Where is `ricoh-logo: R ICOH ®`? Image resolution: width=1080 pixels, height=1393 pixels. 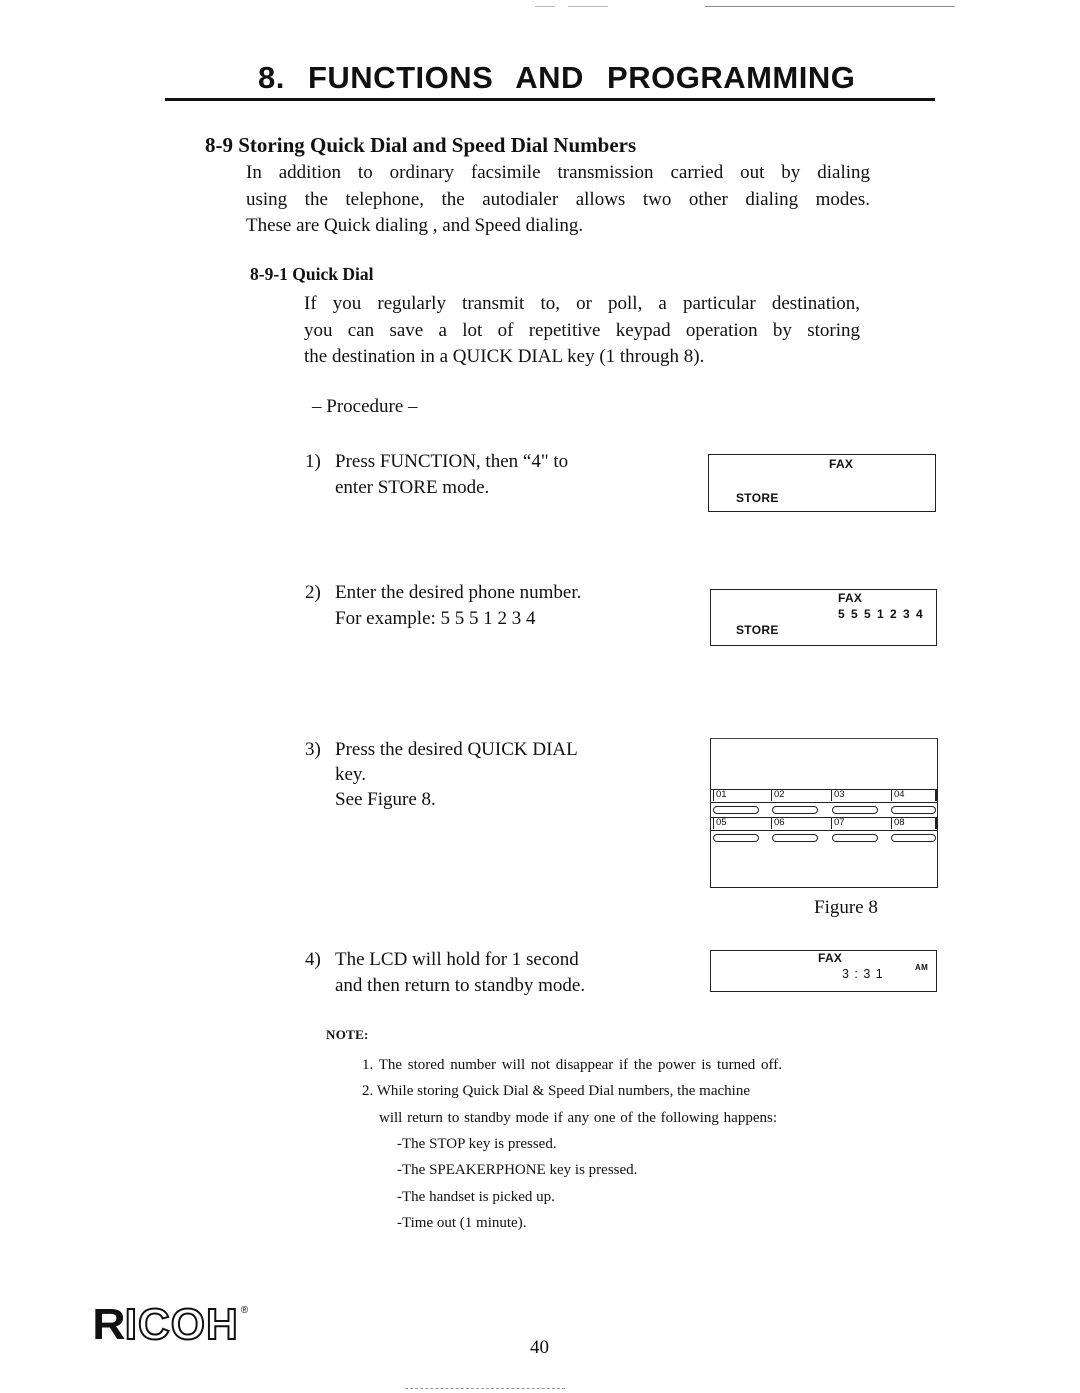 ricoh-logo: R ICOH ® is located at coordinates (170, 1324).